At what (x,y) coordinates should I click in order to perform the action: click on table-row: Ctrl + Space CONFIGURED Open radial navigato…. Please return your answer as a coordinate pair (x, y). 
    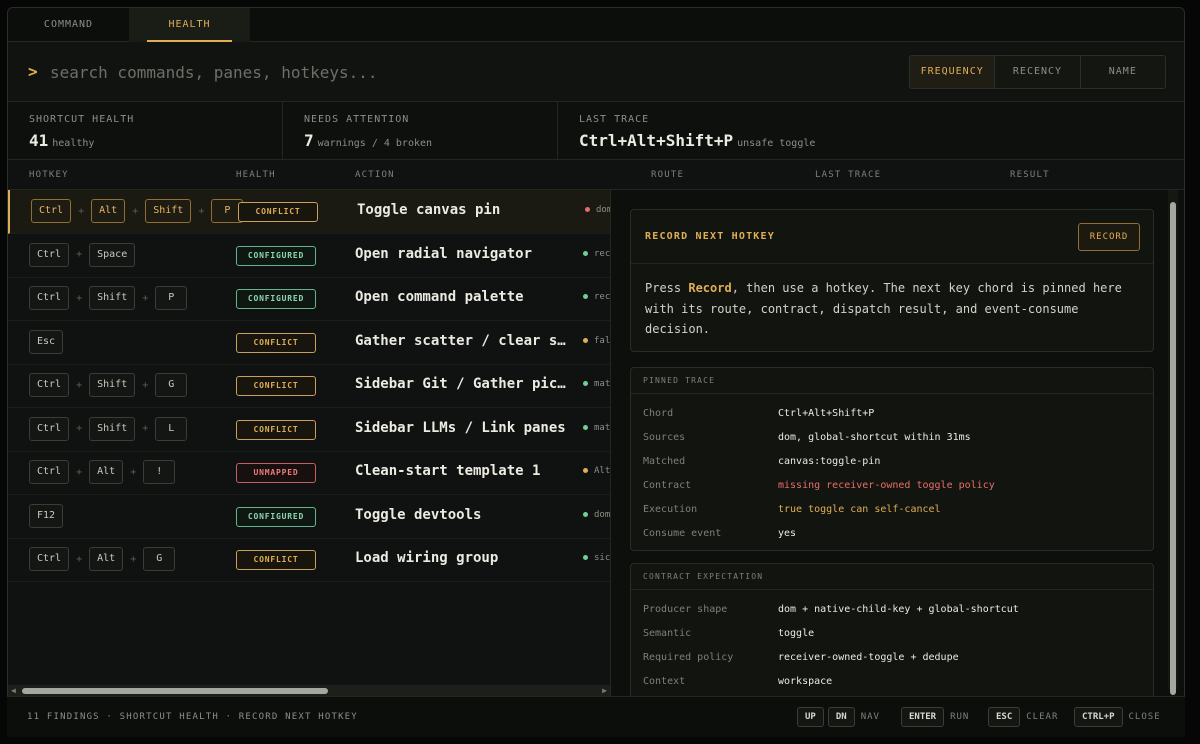
    Looking at the image, I should click on (309, 256).